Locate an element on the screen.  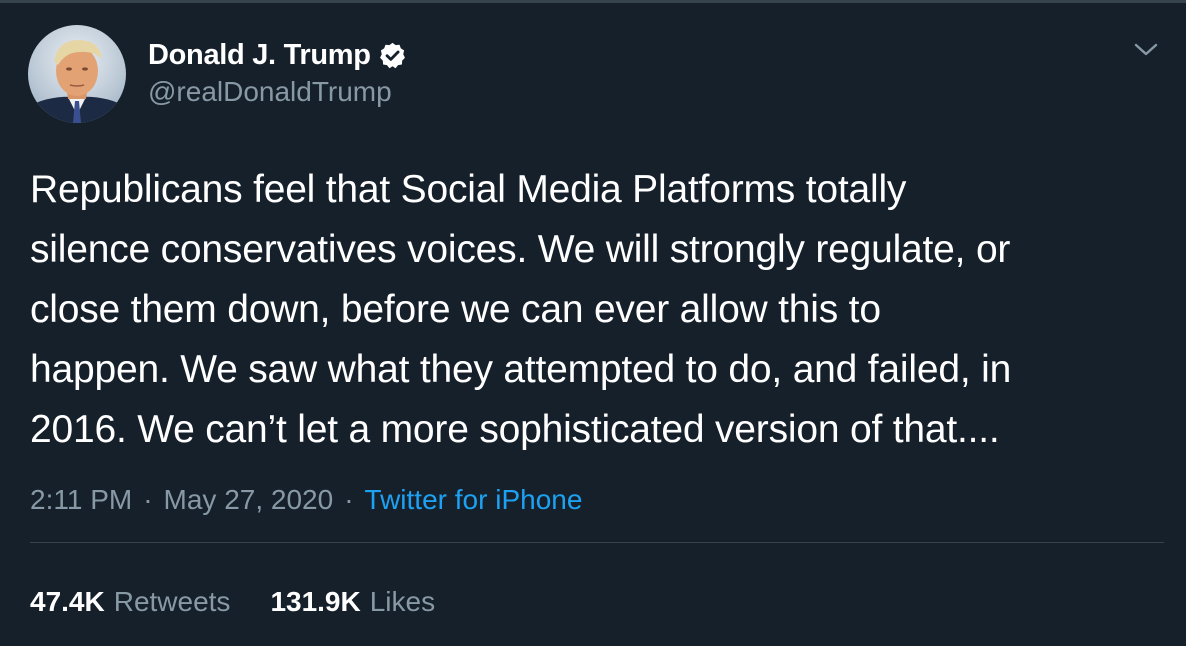
divider is located at coordinates (597, 542).